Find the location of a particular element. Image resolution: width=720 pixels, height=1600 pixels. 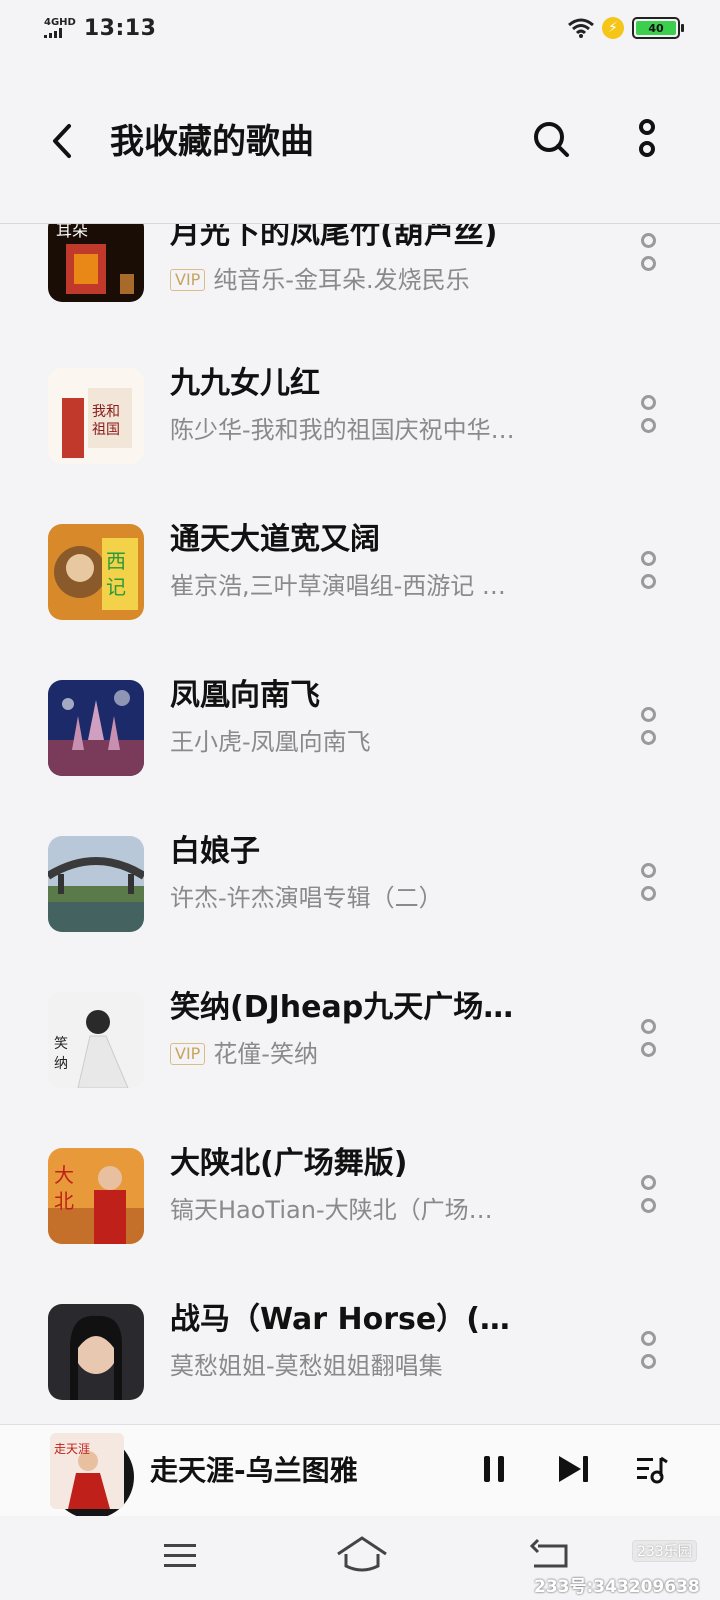

now-playing-title: 走天涯-乌兰图雅 is located at coordinates (254, 1469).